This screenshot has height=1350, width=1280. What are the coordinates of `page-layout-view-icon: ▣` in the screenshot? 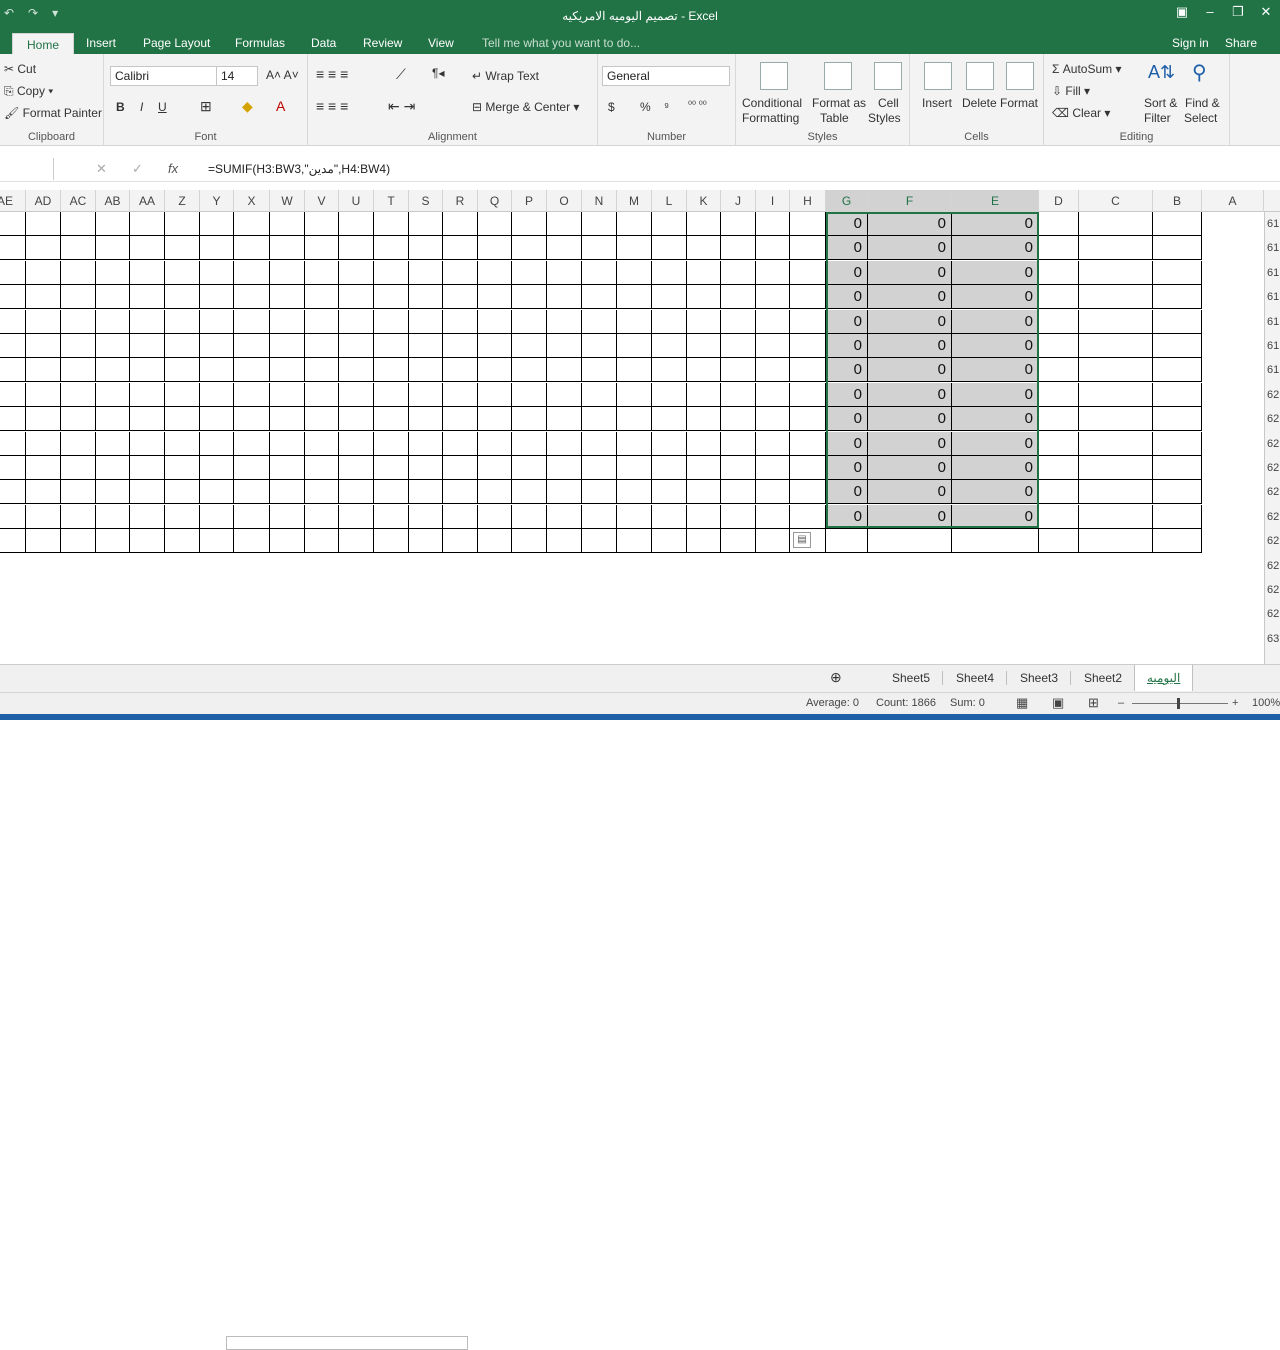 It's located at (1058, 703).